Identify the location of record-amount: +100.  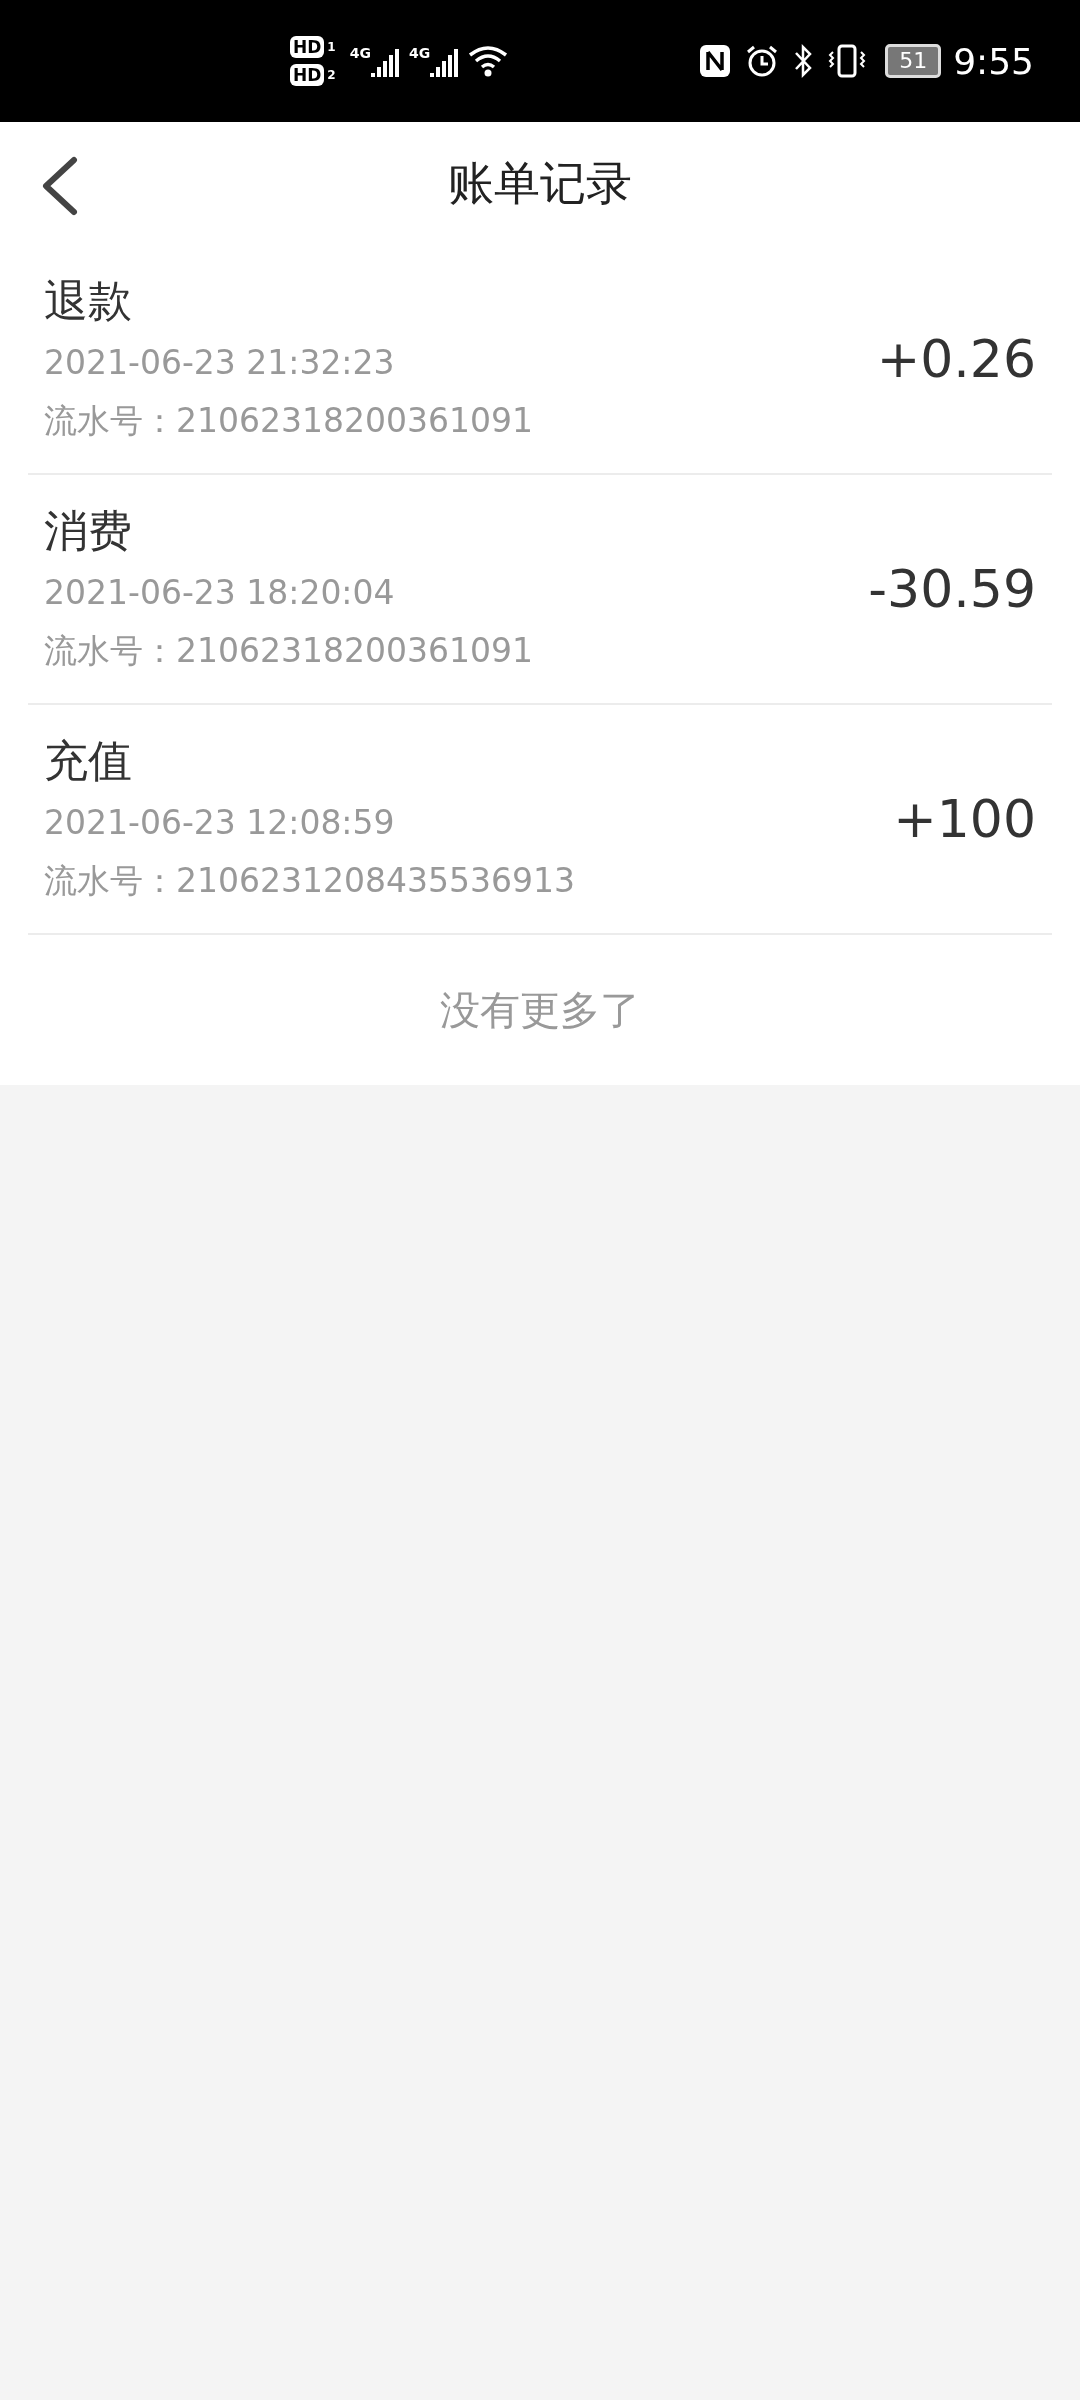
(964, 819).